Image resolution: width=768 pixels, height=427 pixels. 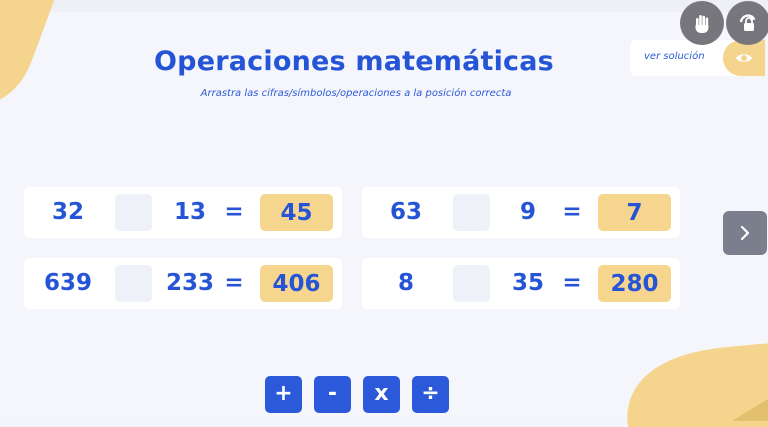 I want to click on top-band, so click(x=384, y=6).